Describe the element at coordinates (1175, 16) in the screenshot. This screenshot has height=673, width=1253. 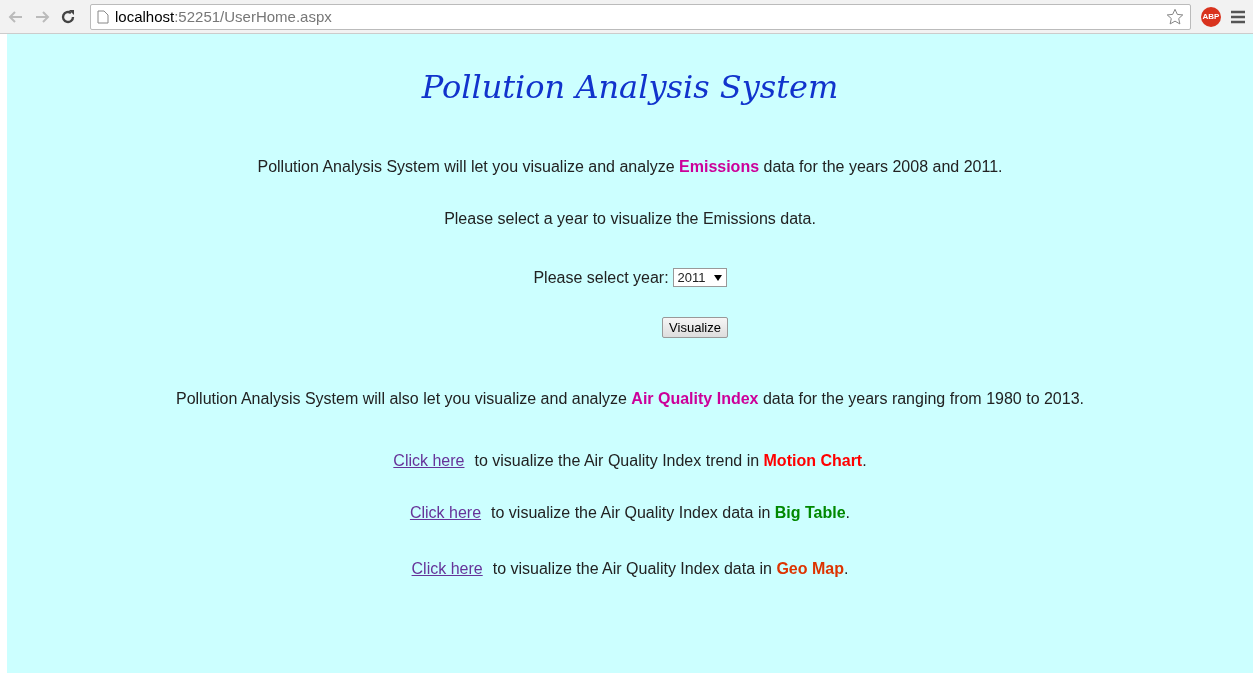
I see `star-icon` at that location.